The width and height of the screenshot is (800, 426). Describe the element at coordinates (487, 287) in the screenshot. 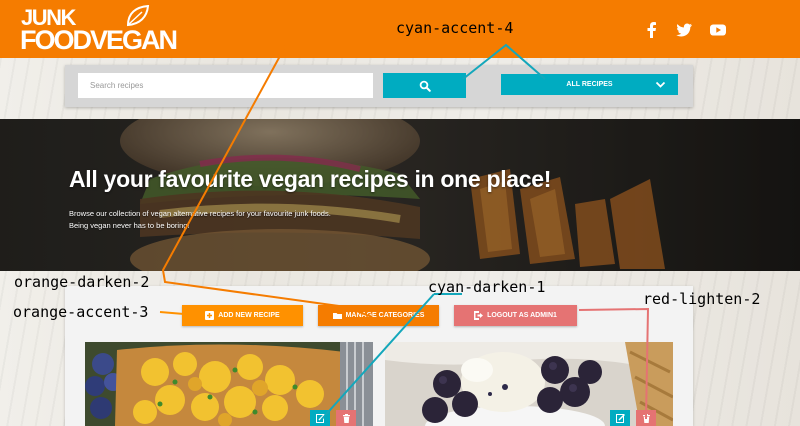

I see `annotation-cyan-darken-1: cyan-darken-1` at that location.